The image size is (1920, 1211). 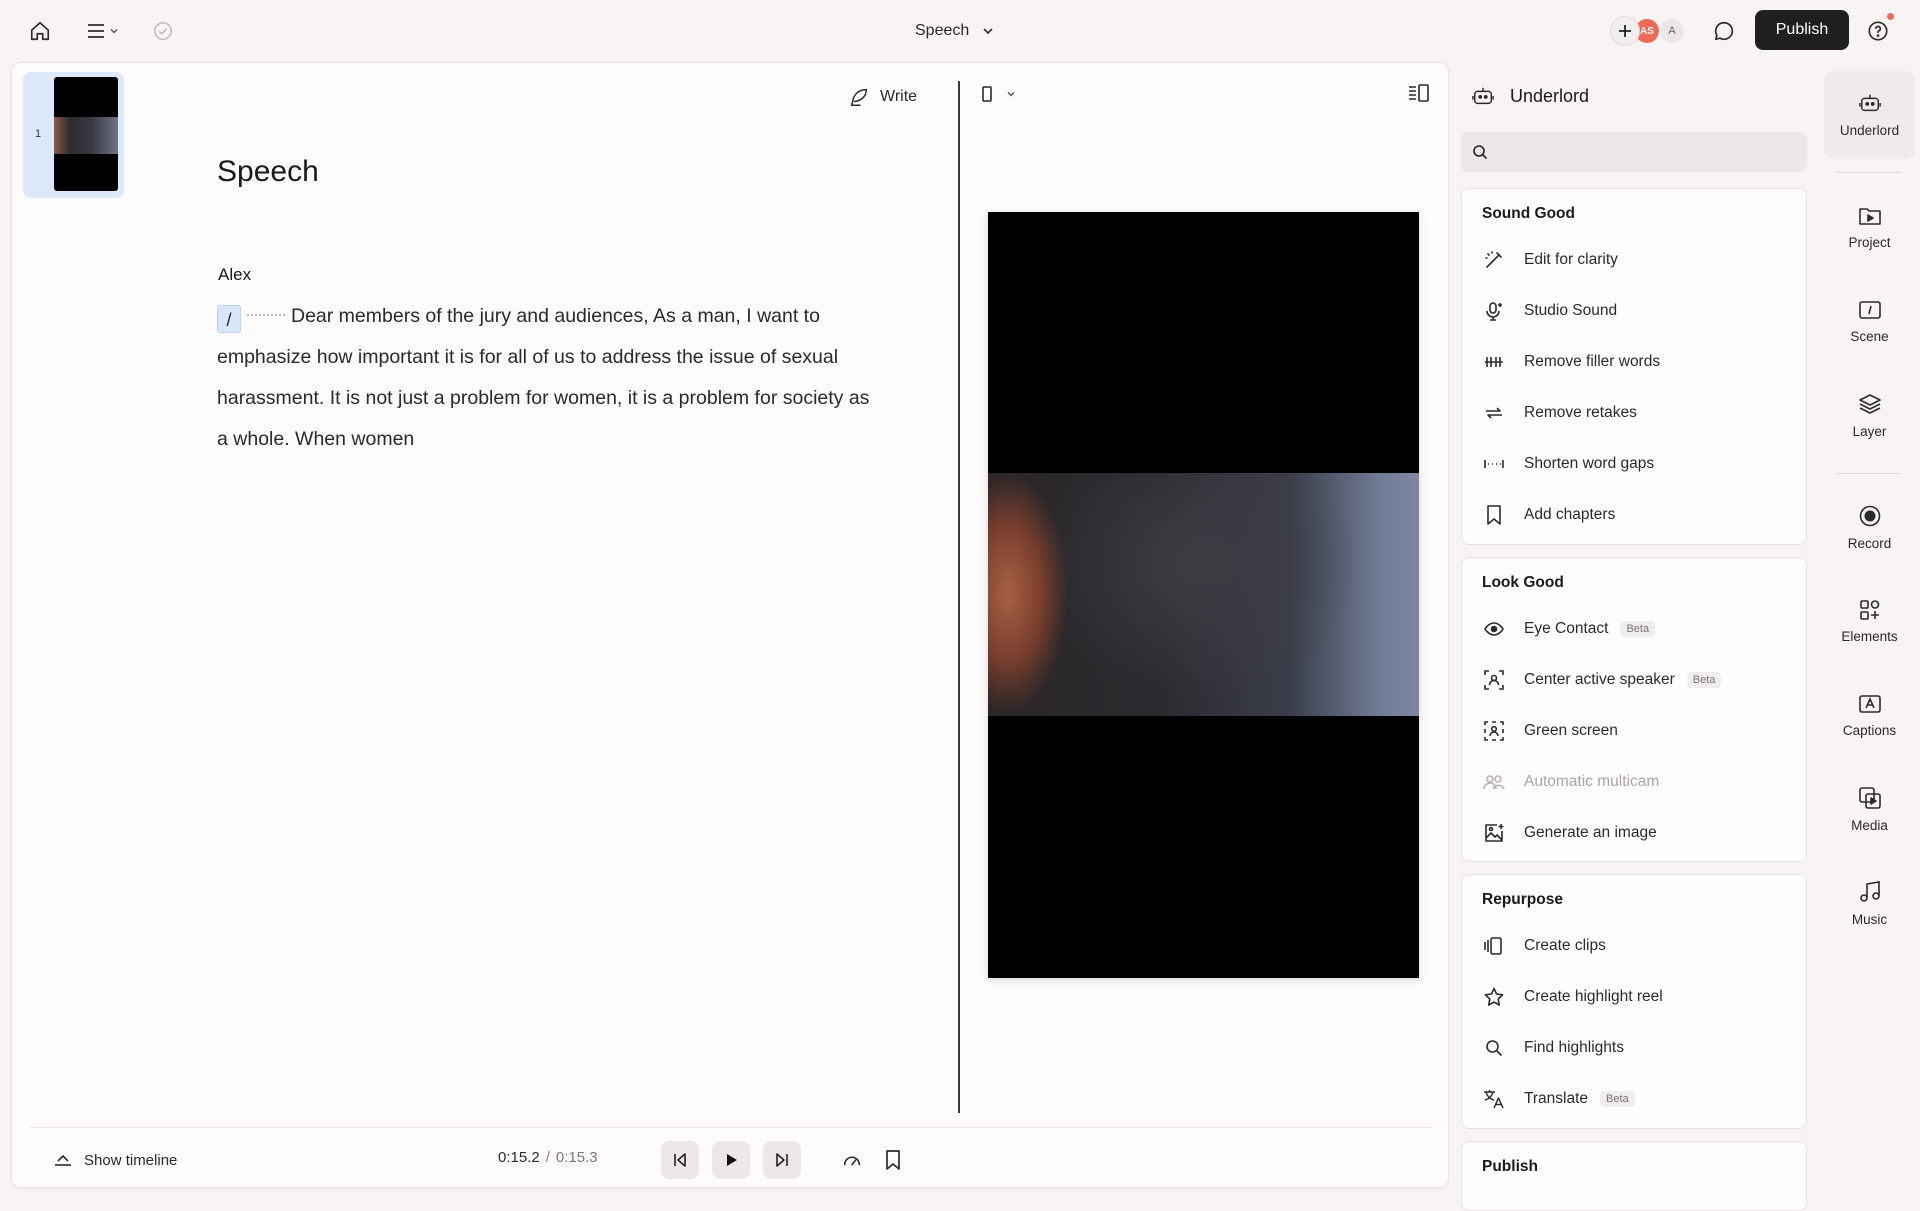 I want to click on chevron-down-icon, so click(x=988, y=31).